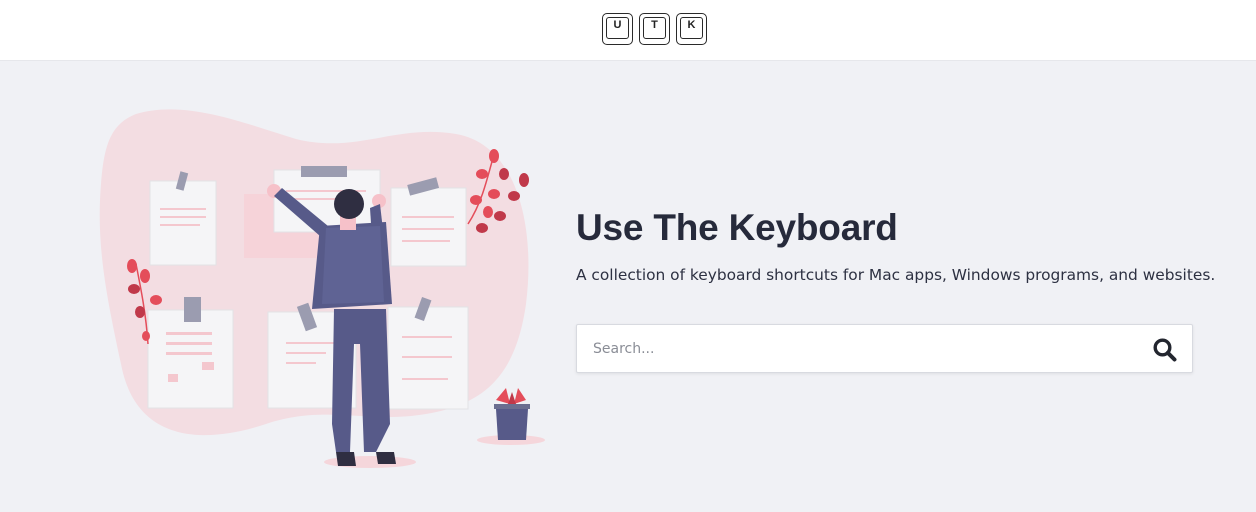 This screenshot has height=512, width=1256. What do you see at coordinates (857, 348) in the screenshot?
I see `search-input` at bounding box center [857, 348].